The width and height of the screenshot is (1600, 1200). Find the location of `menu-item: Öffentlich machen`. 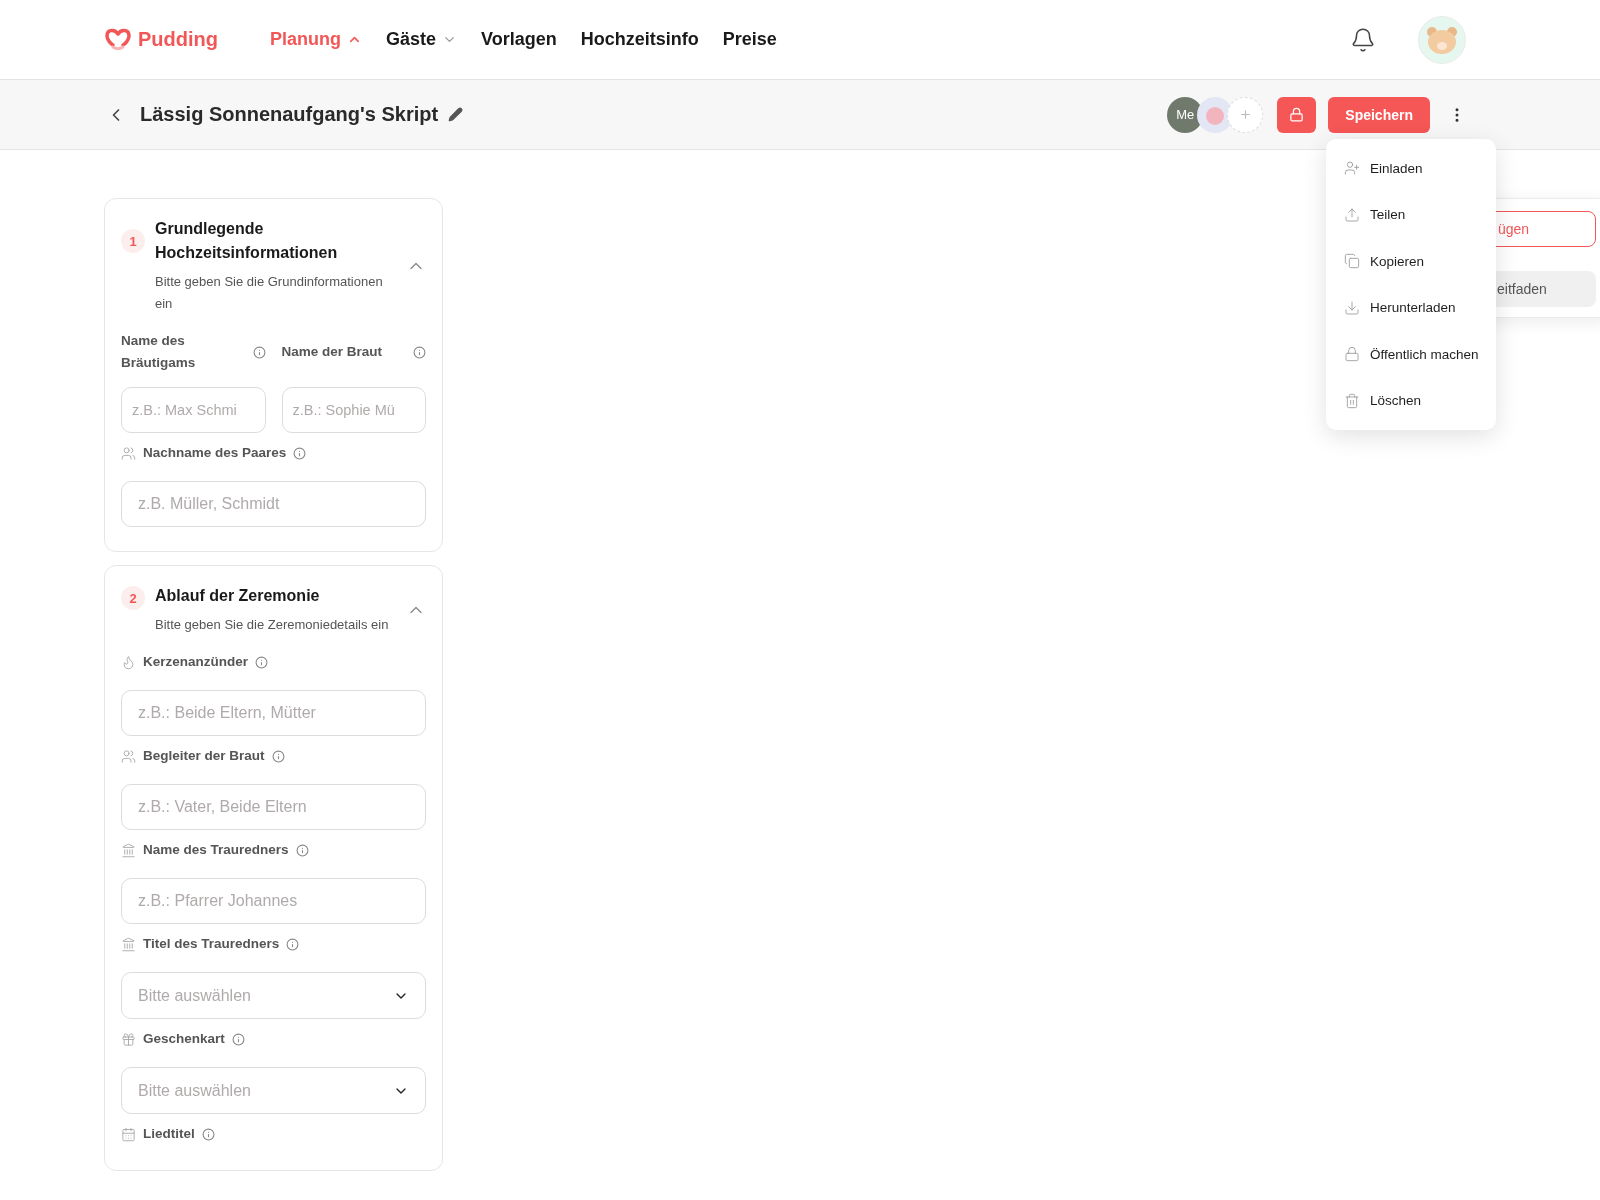

menu-item: Öffentlich machen is located at coordinates (1411, 354).